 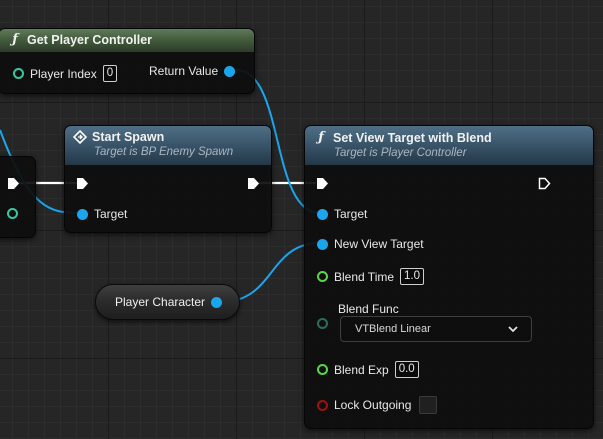 I want to click on player-index-label: Player Index, so click(x=63, y=73).